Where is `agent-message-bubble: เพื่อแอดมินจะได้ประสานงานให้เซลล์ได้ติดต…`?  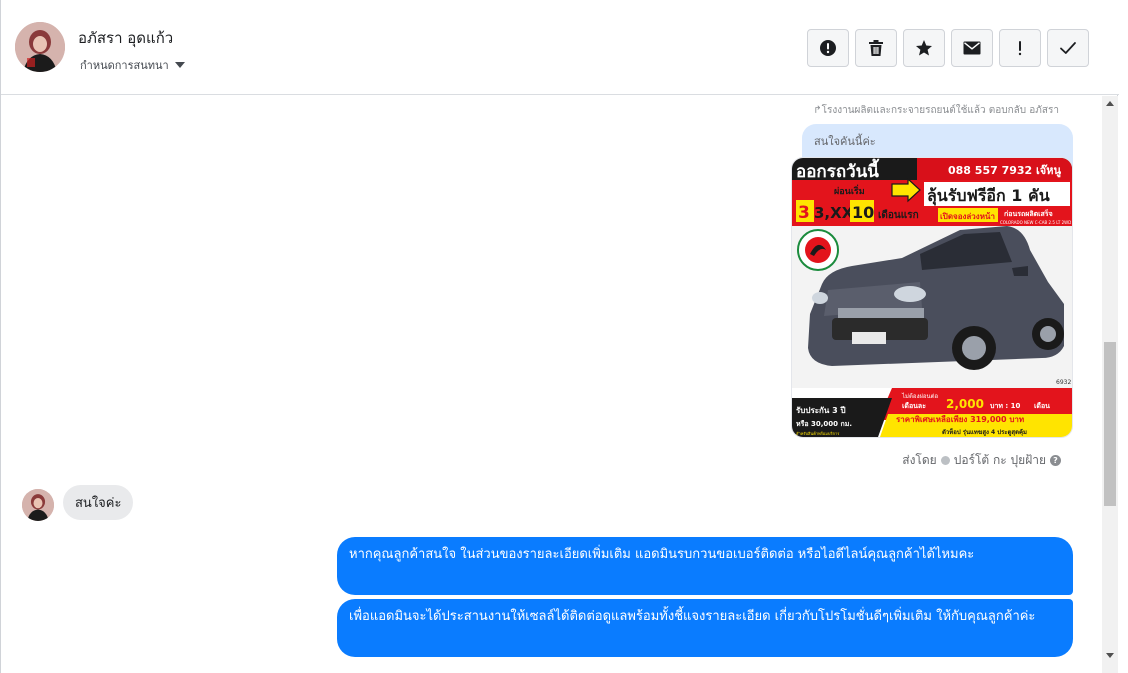
agent-message-bubble: เพื่อแอดมินจะได้ประสานงานให้เซลล์ได้ติดต… is located at coordinates (705, 628).